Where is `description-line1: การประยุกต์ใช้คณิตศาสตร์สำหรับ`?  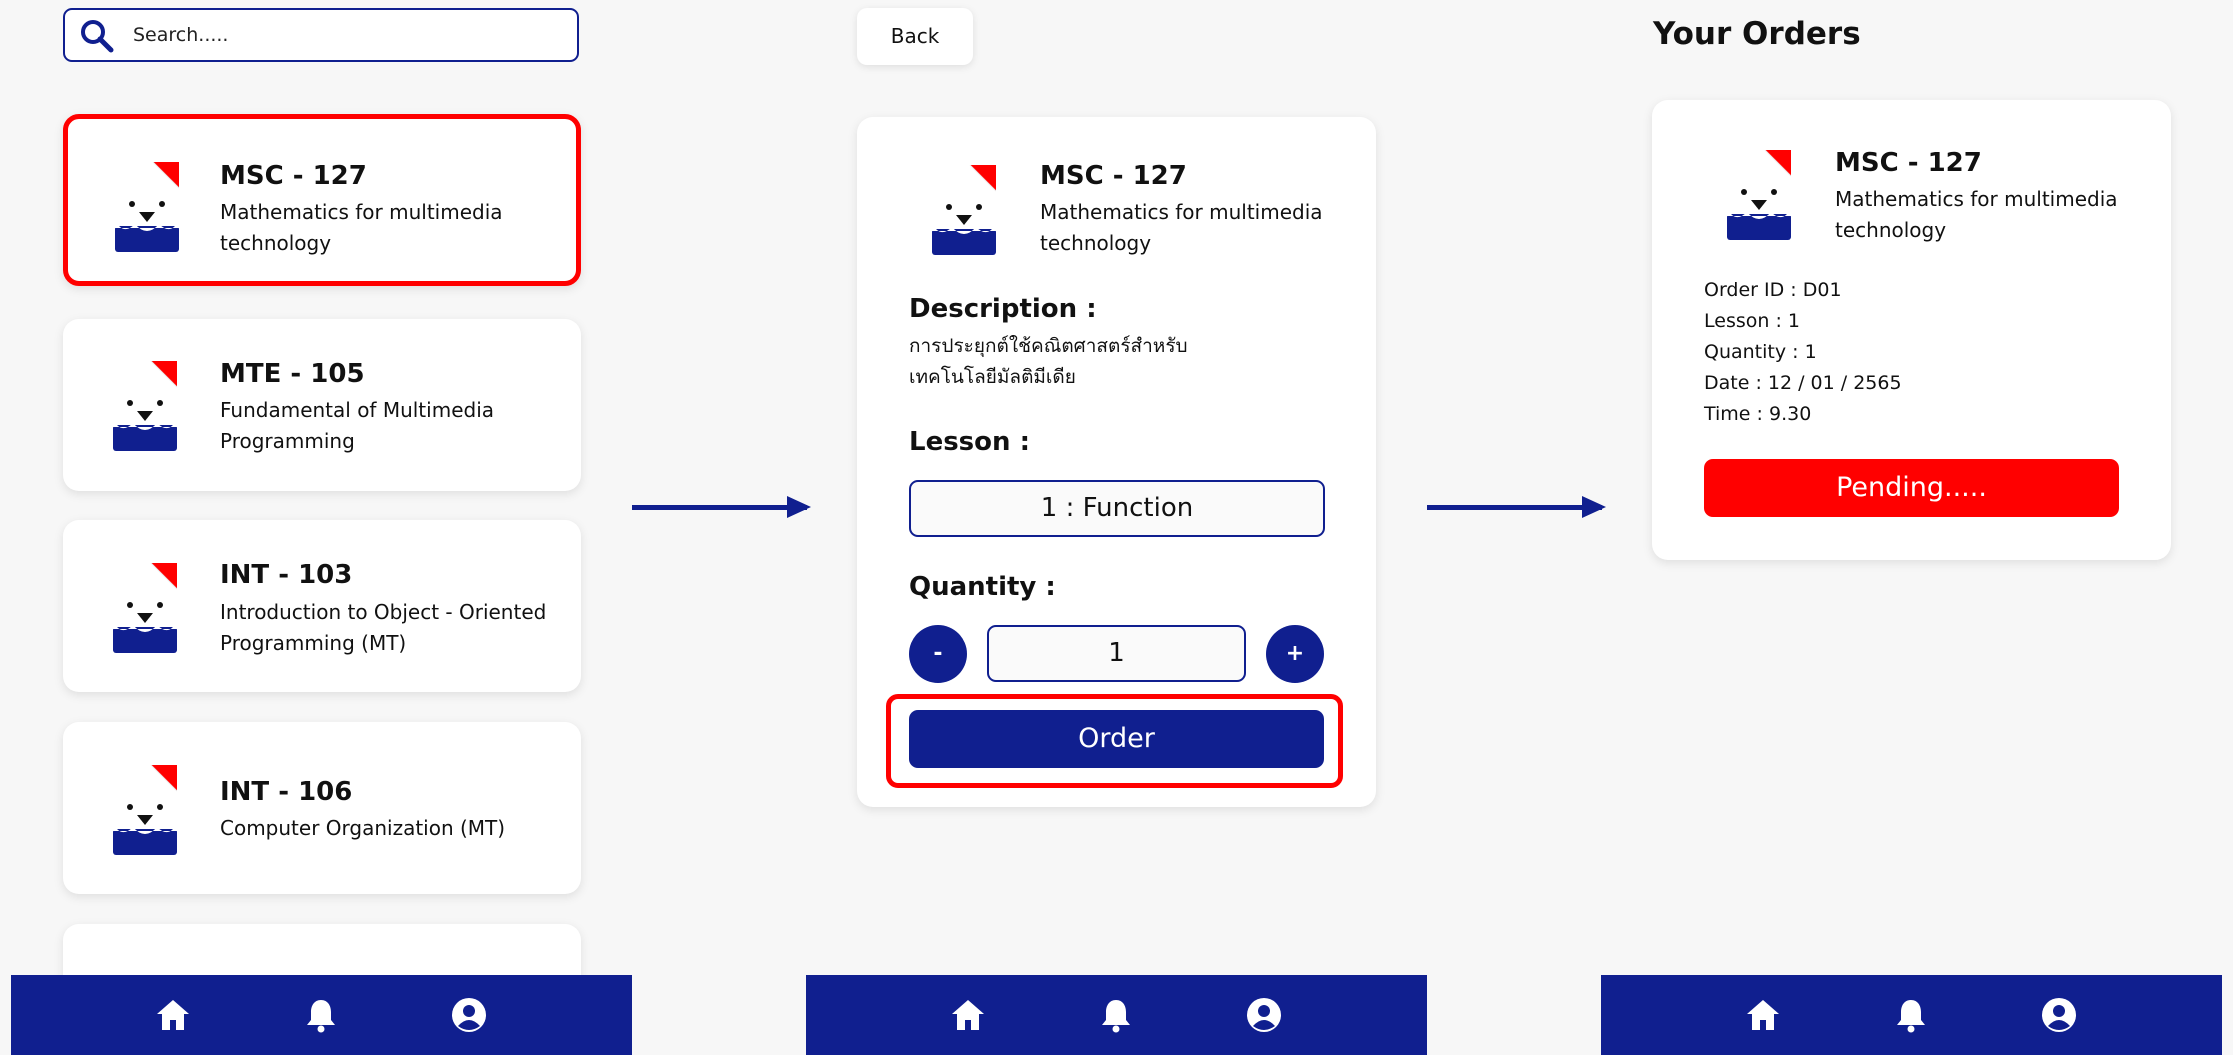 description-line1: การประยุกต์ใช้คณิตศาสตร์สำหรับ is located at coordinates (1048, 346).